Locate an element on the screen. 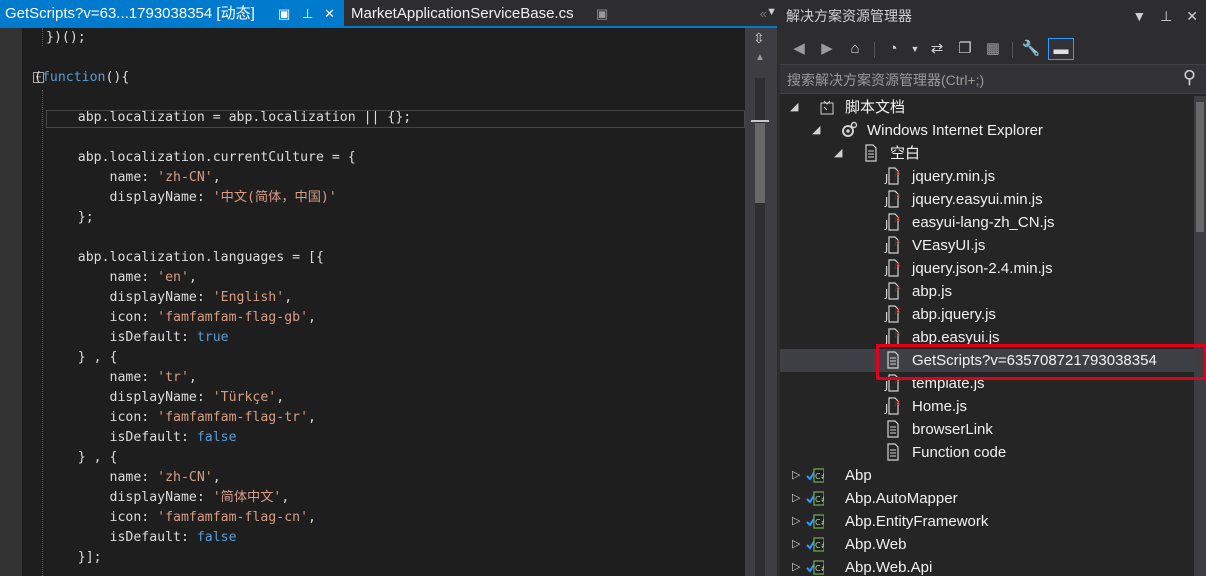 The height and width of the screenshot is (576, 1206). tree-item: browserLink is located at coordinates (987, 429).